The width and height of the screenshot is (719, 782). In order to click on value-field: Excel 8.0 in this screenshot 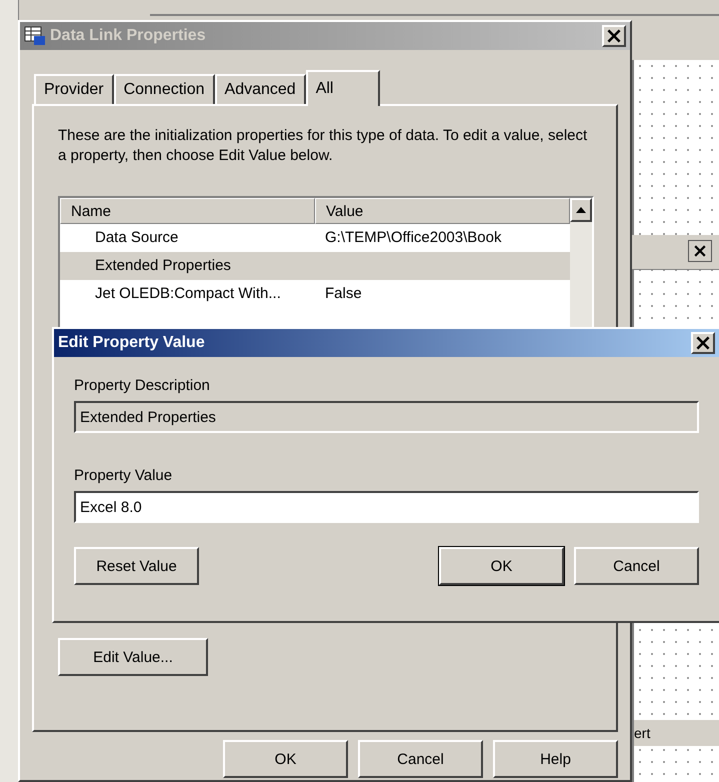, I will do `click(386, 507)`.